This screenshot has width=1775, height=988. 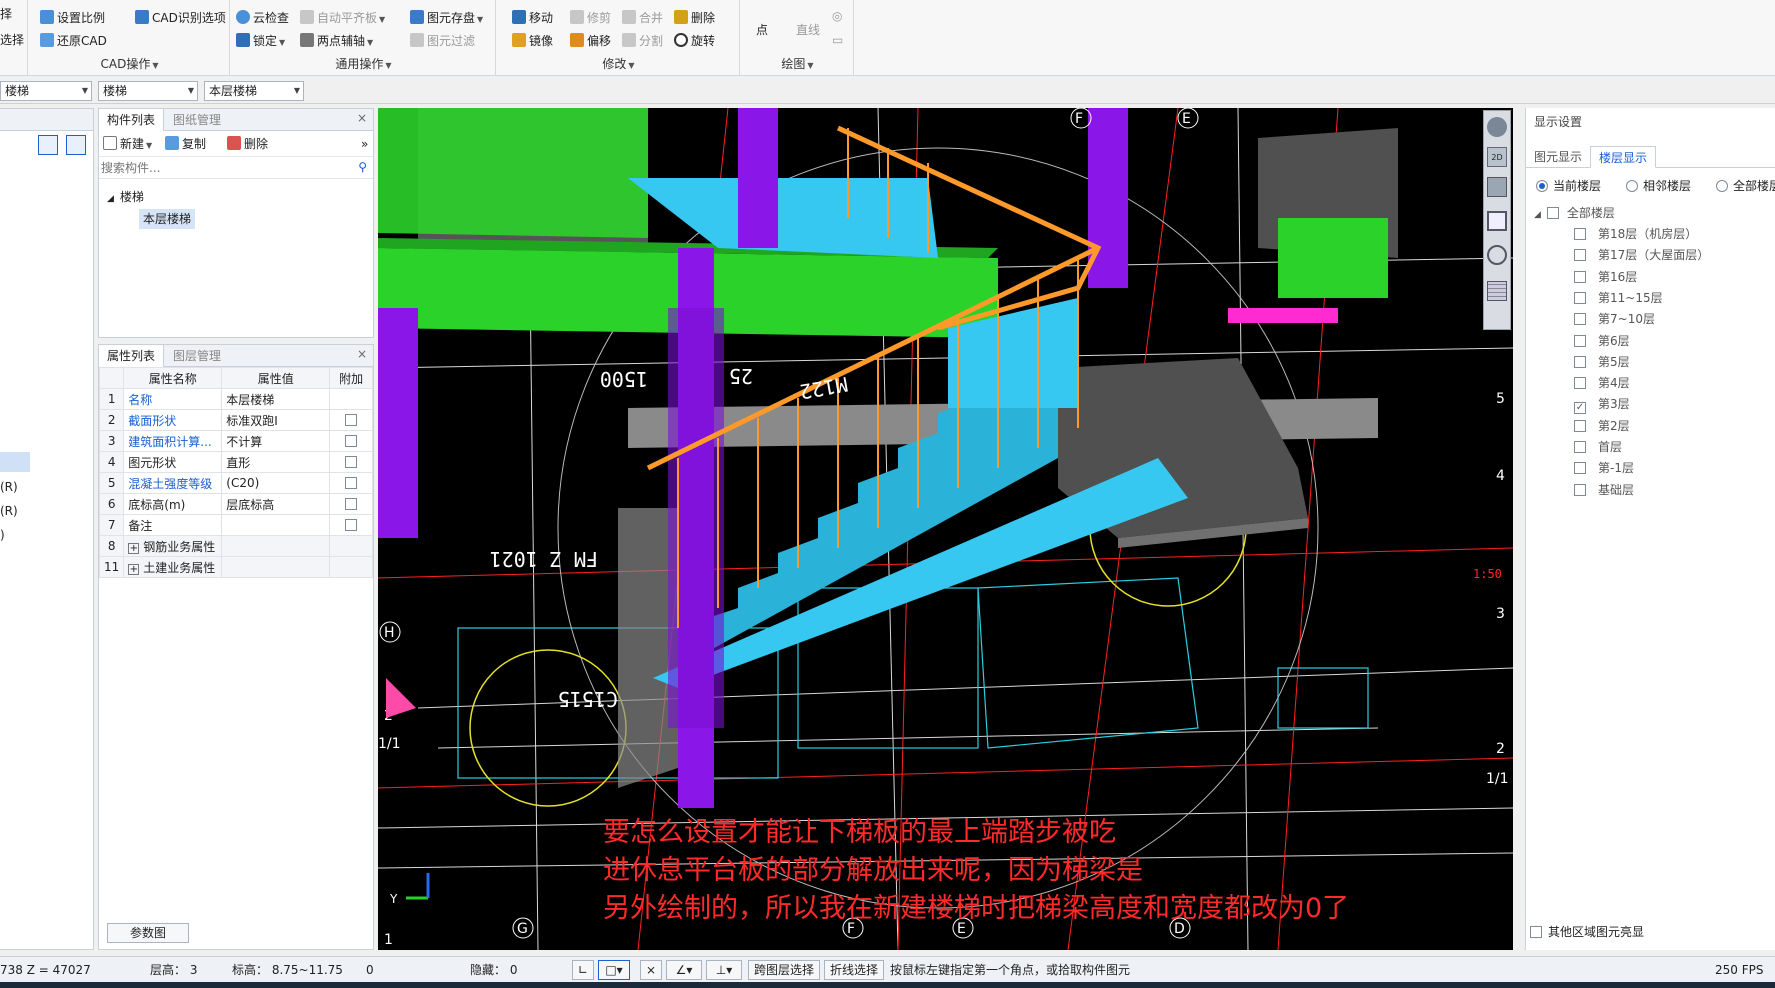 I want to click on merge-button: 合并, so click(x=642, y=18).